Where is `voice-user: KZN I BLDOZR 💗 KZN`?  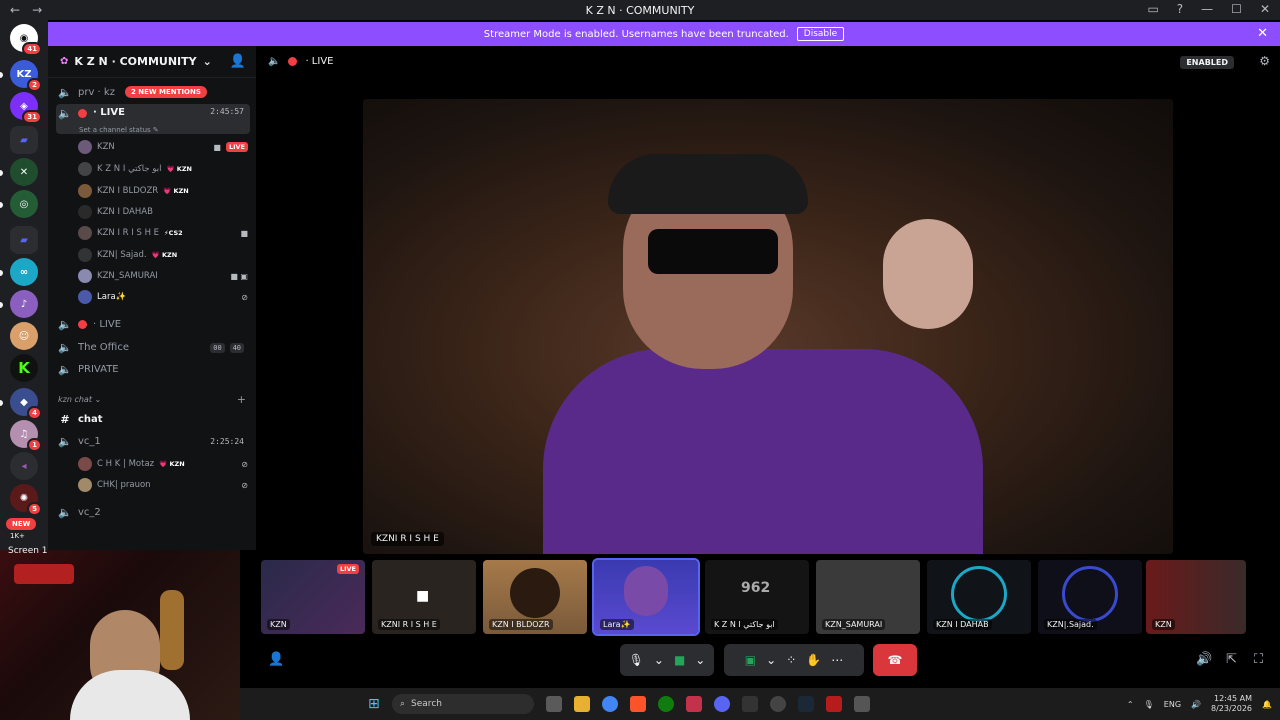
voice-user: KZN I BLDOZR 💗 KZN is located at coordinates (163, 191).